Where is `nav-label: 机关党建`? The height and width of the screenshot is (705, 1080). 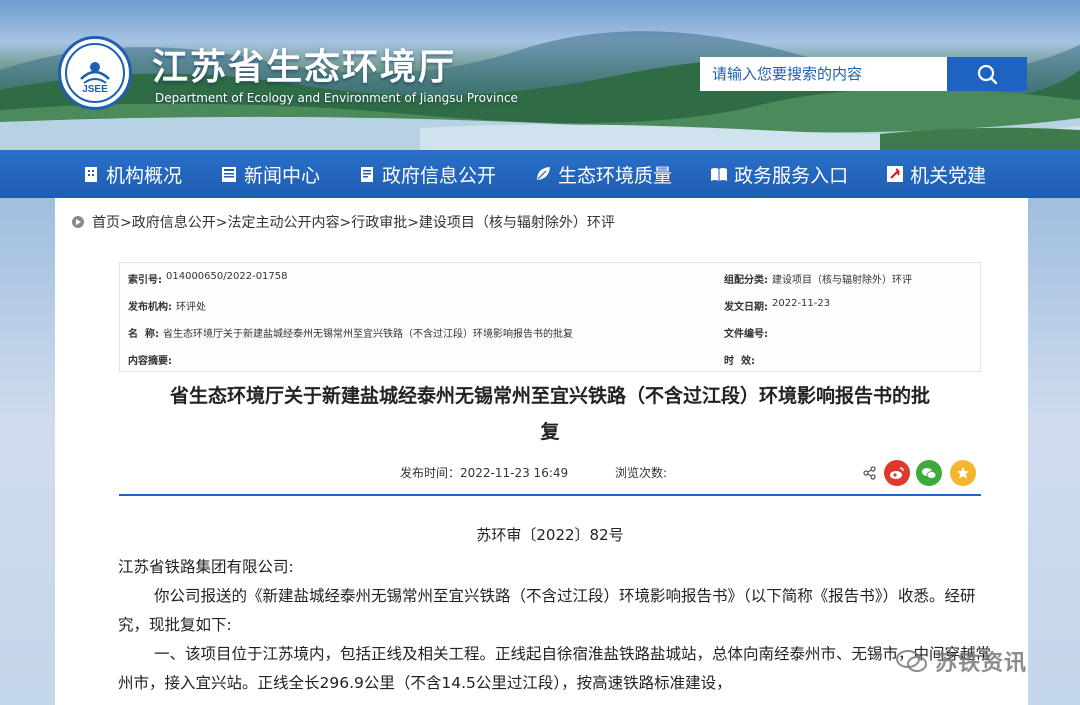
nav-label: 机关党建 is located at coordinates (948, 175).